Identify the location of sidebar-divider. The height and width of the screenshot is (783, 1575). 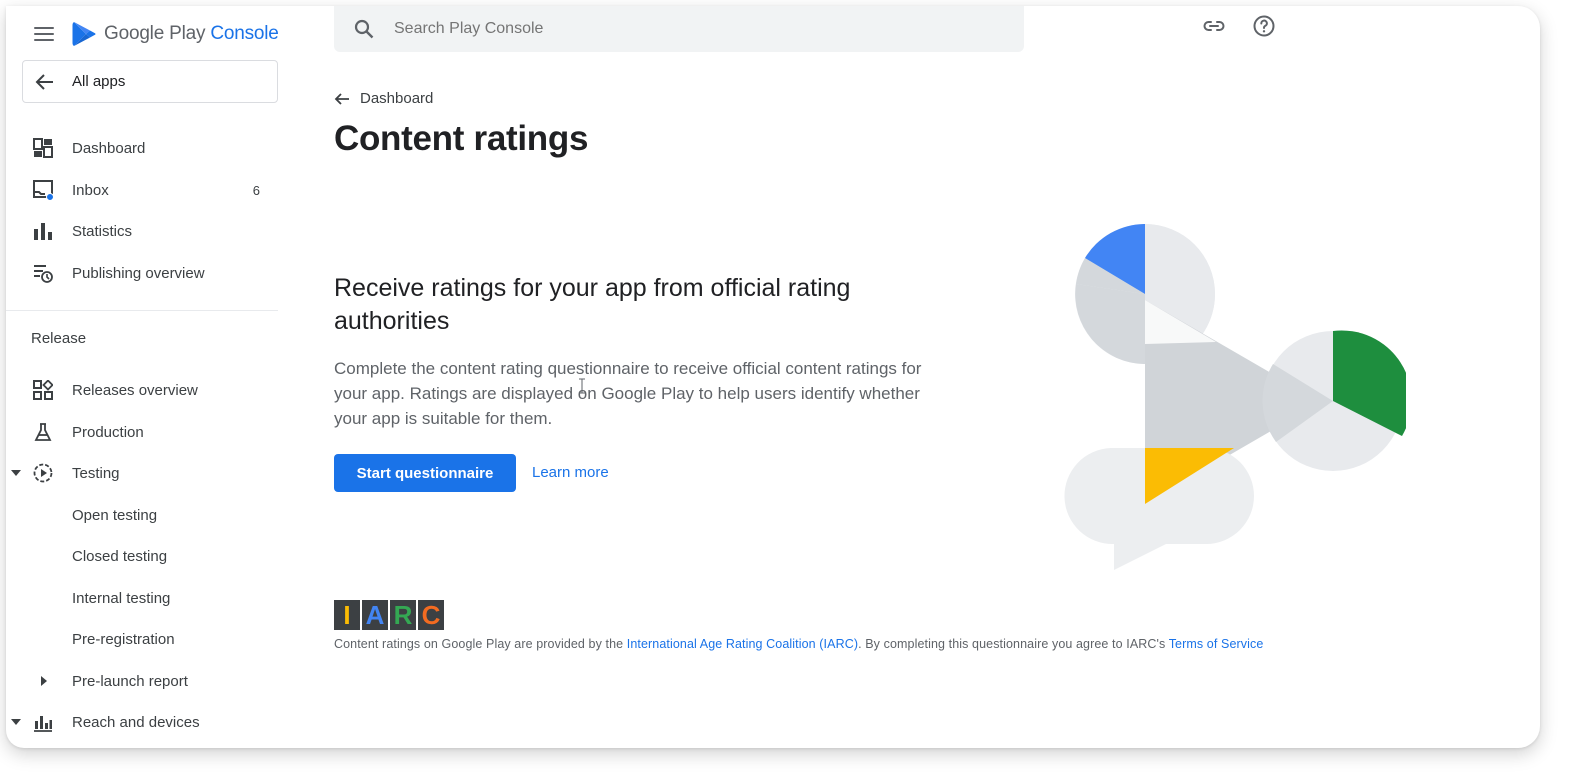
(142, 310).